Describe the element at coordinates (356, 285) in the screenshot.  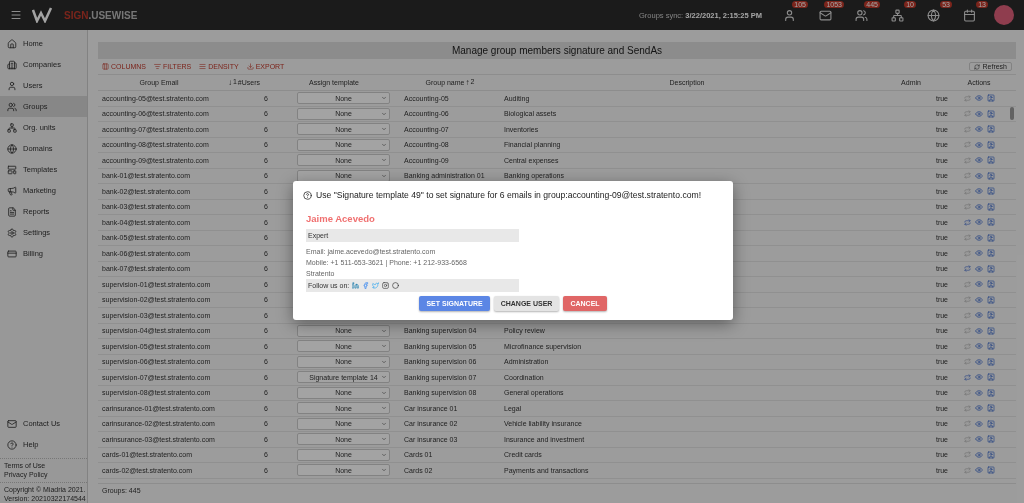
I see `linkedin-icon` at that location.